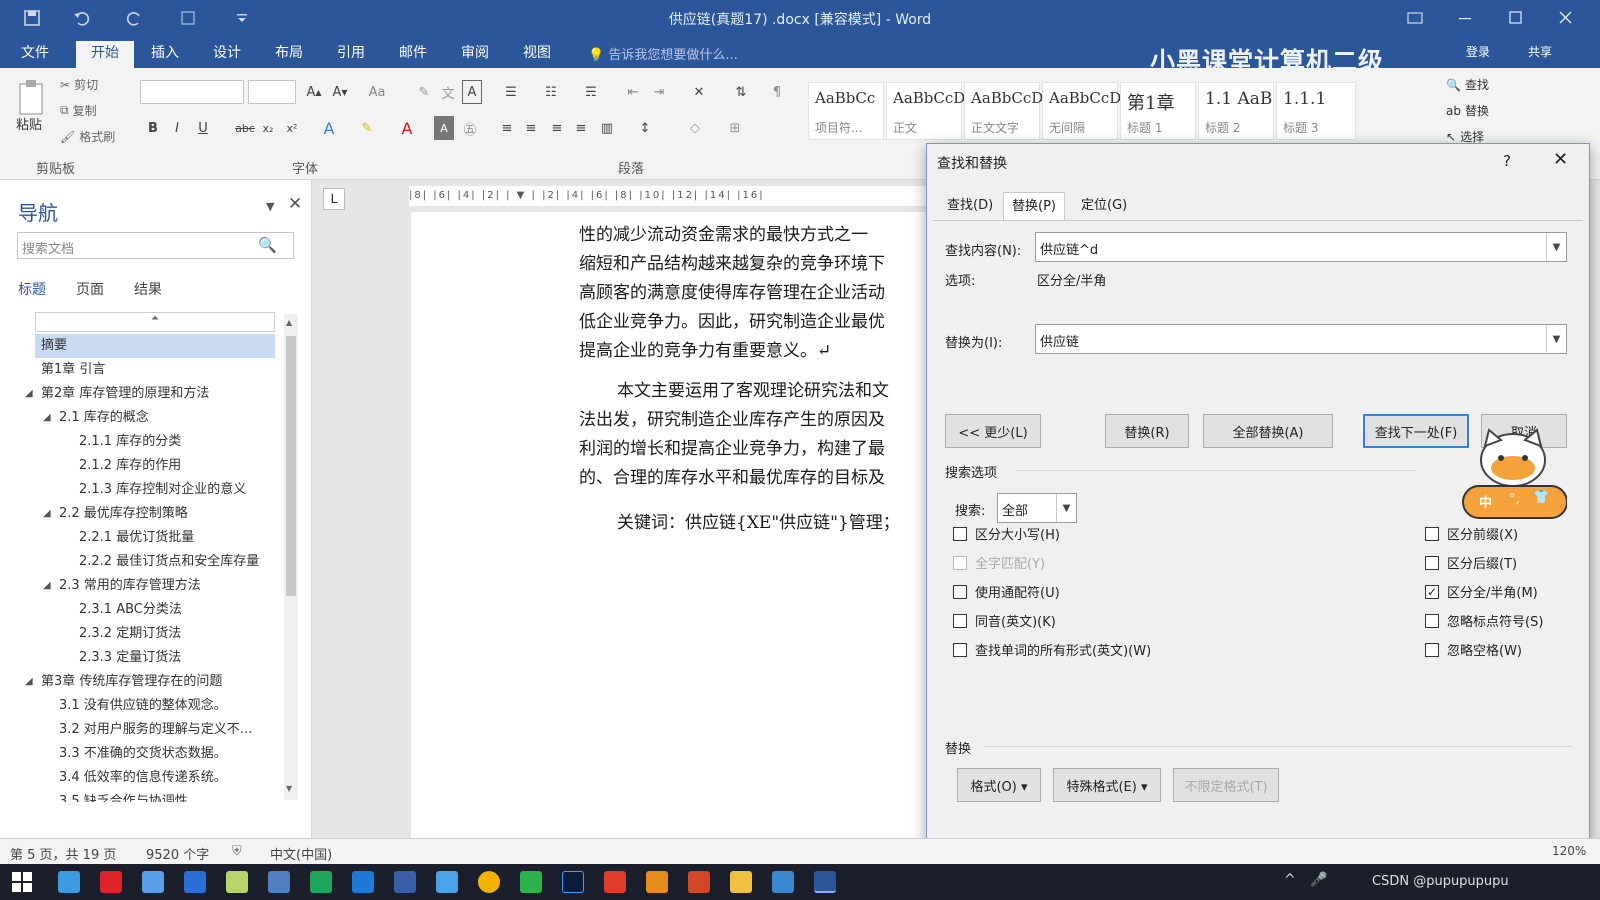  I want to click on less-button: << 更少(L), so click(993, 431).